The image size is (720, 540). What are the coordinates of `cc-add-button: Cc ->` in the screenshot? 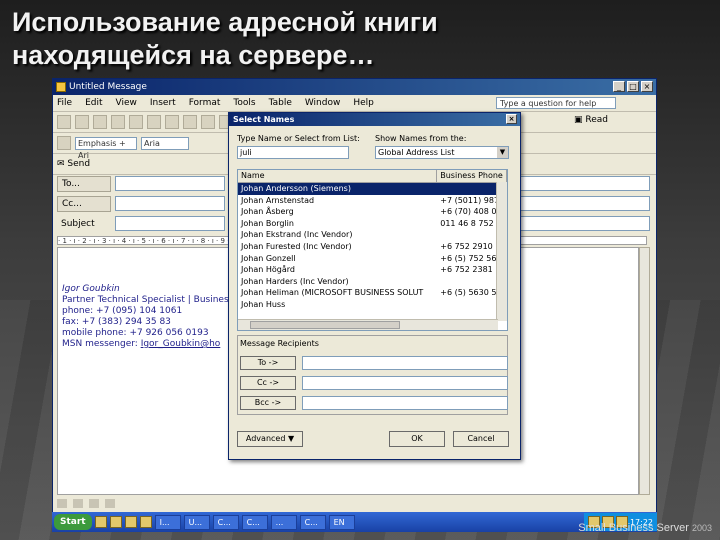 It's located at (268, 383).